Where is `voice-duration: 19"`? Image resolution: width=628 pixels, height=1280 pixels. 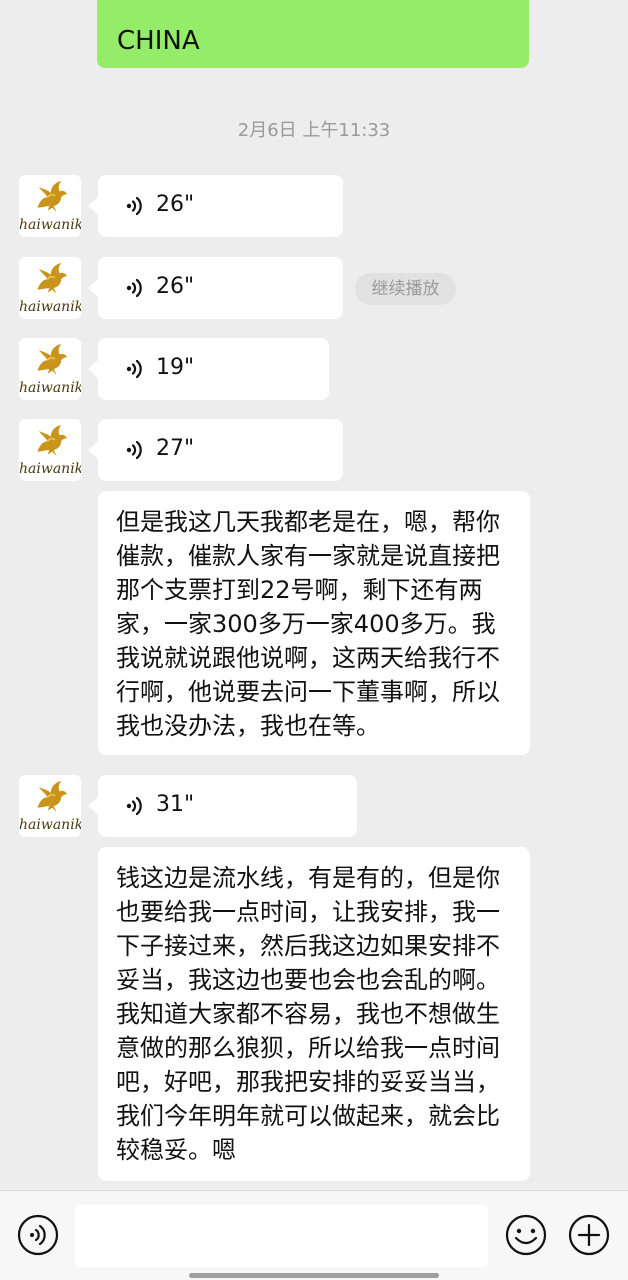
voice-duration: 19" is located at coordinates (175, 367).